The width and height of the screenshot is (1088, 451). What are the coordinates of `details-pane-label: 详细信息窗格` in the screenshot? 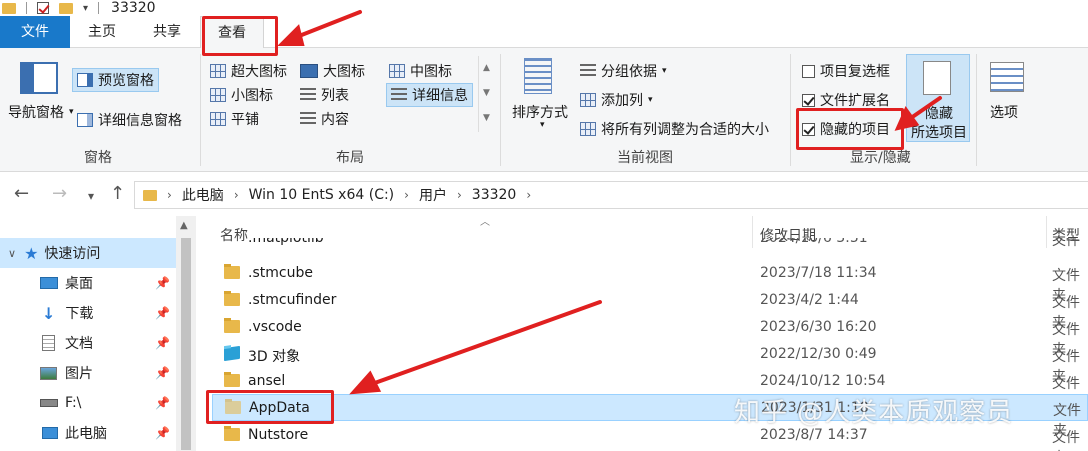 It's located at (140, 121).